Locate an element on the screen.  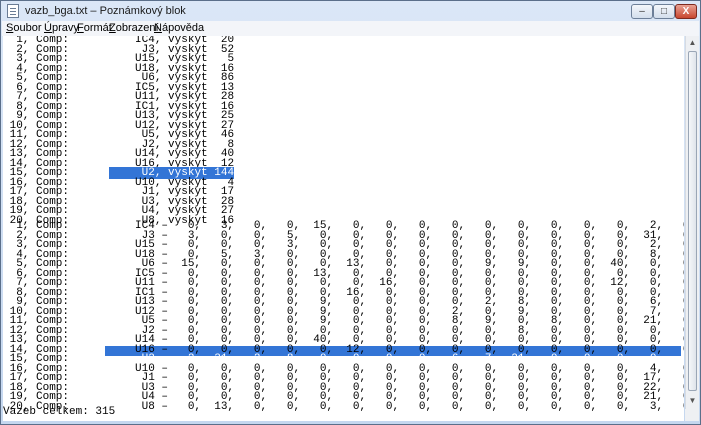
menu-napoveda: Nápověda is located at coordinates (179, 28).